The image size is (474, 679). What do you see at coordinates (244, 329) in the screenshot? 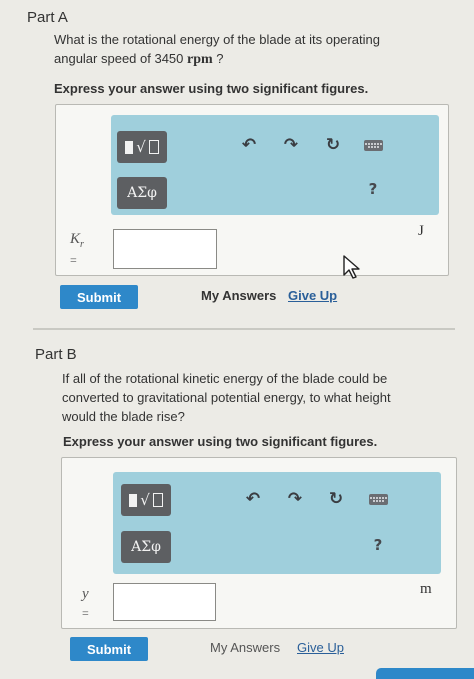
I see `section-divider` at bounding box center [244, 329].